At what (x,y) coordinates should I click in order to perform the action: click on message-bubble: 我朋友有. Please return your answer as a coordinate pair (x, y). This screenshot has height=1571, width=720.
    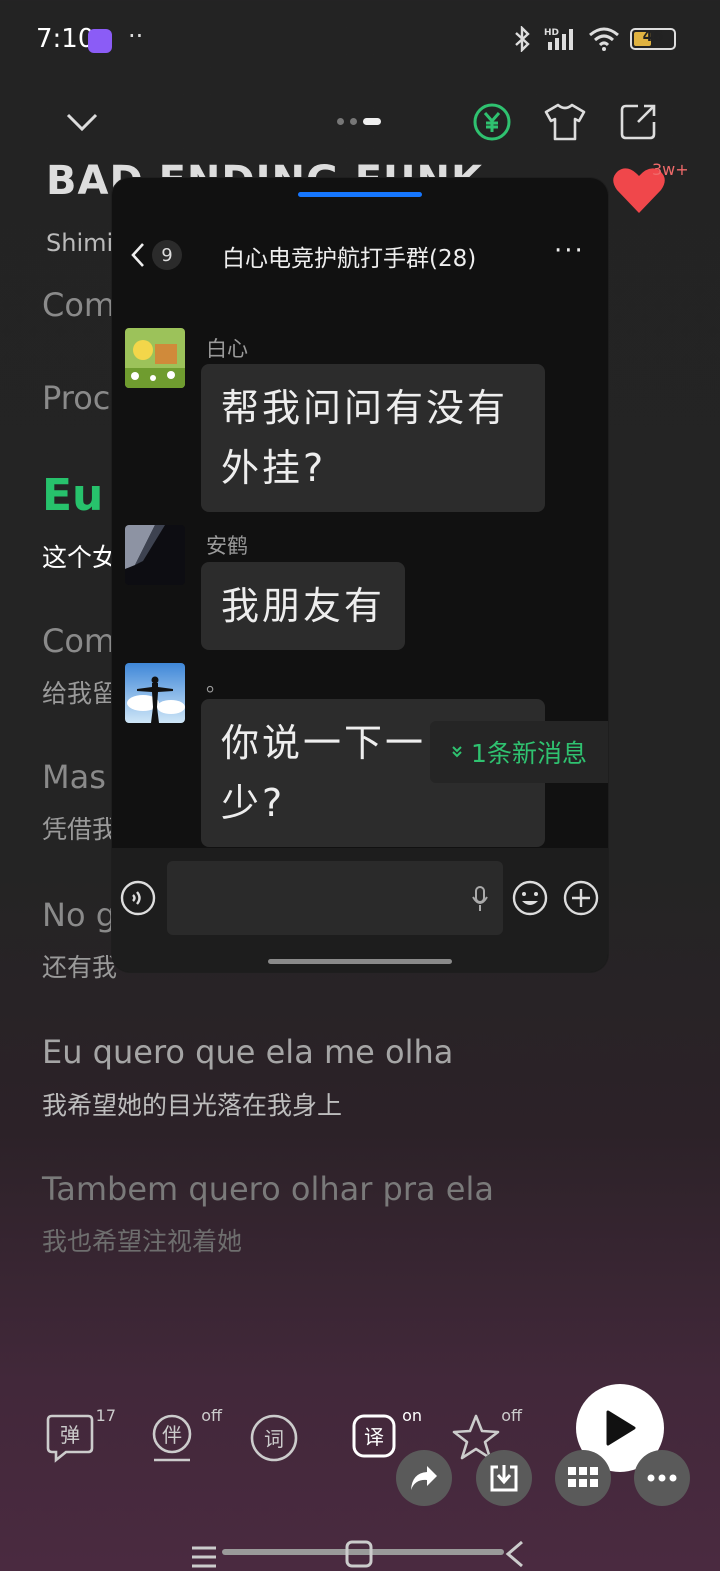
    Looking at the image, I should click on (303, 606).